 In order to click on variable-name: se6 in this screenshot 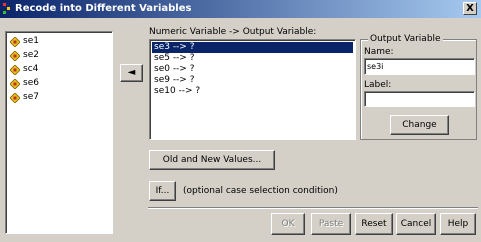, I will do `click(31, 83)`.